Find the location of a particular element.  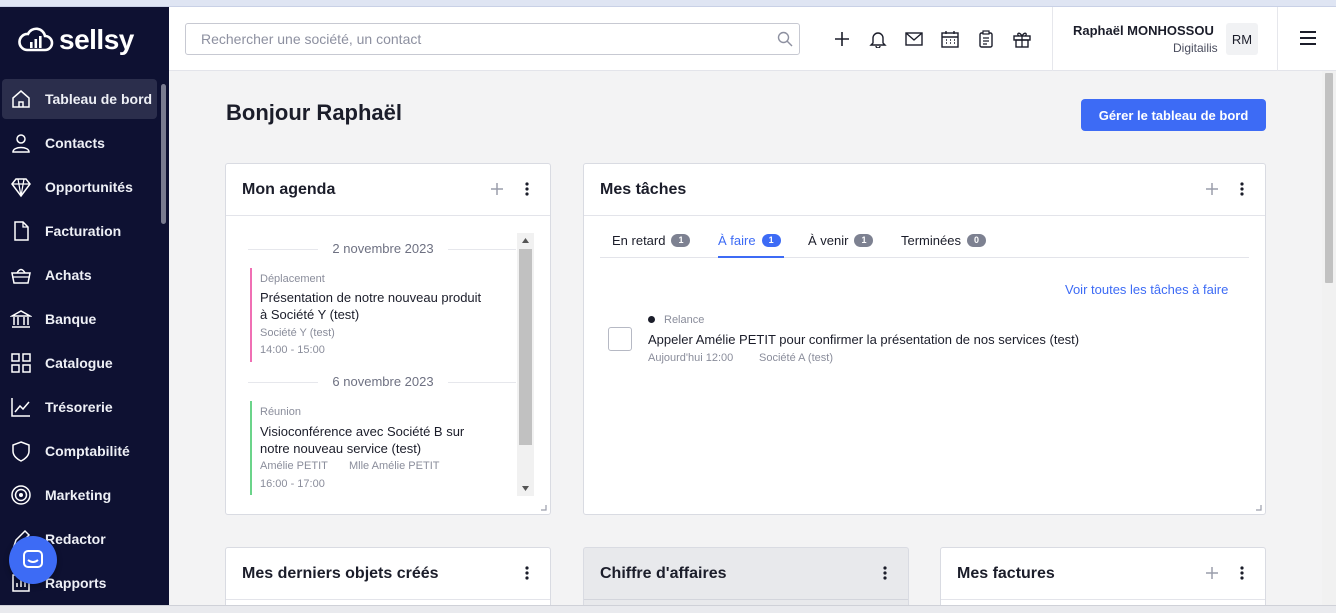

event-title-line1: Visioconférence avec Société B sur is located at coordinates (362, 431).